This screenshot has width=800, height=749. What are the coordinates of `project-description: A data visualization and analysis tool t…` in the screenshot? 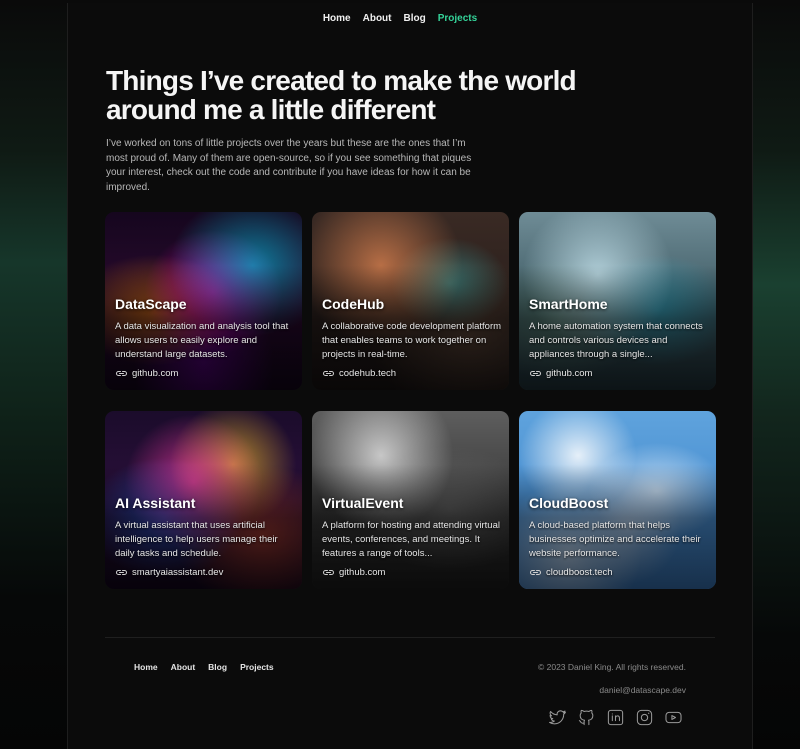 It's located at (202, 340).